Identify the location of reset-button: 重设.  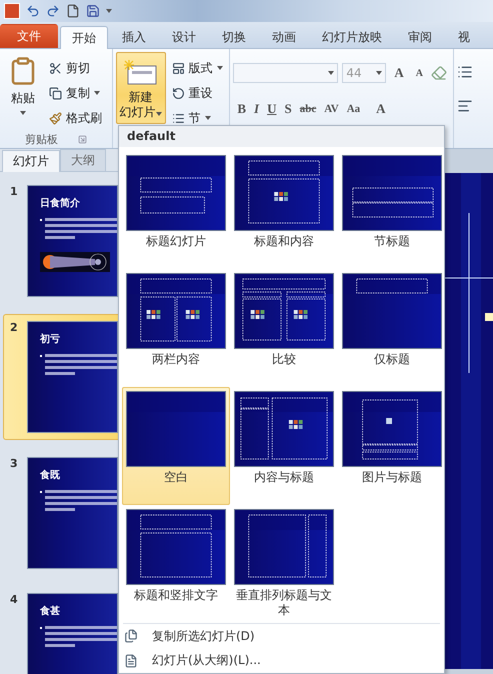
(197, 93).